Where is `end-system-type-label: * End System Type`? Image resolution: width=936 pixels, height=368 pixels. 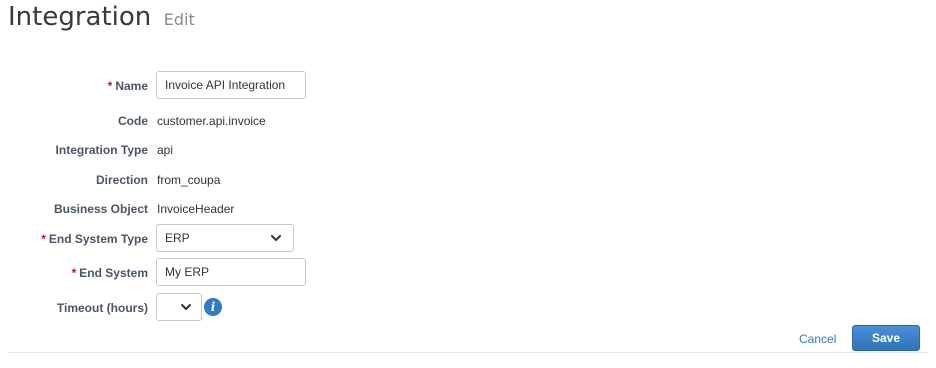 end-system-type-label: * End System Type is located at coordinates (94, 239).